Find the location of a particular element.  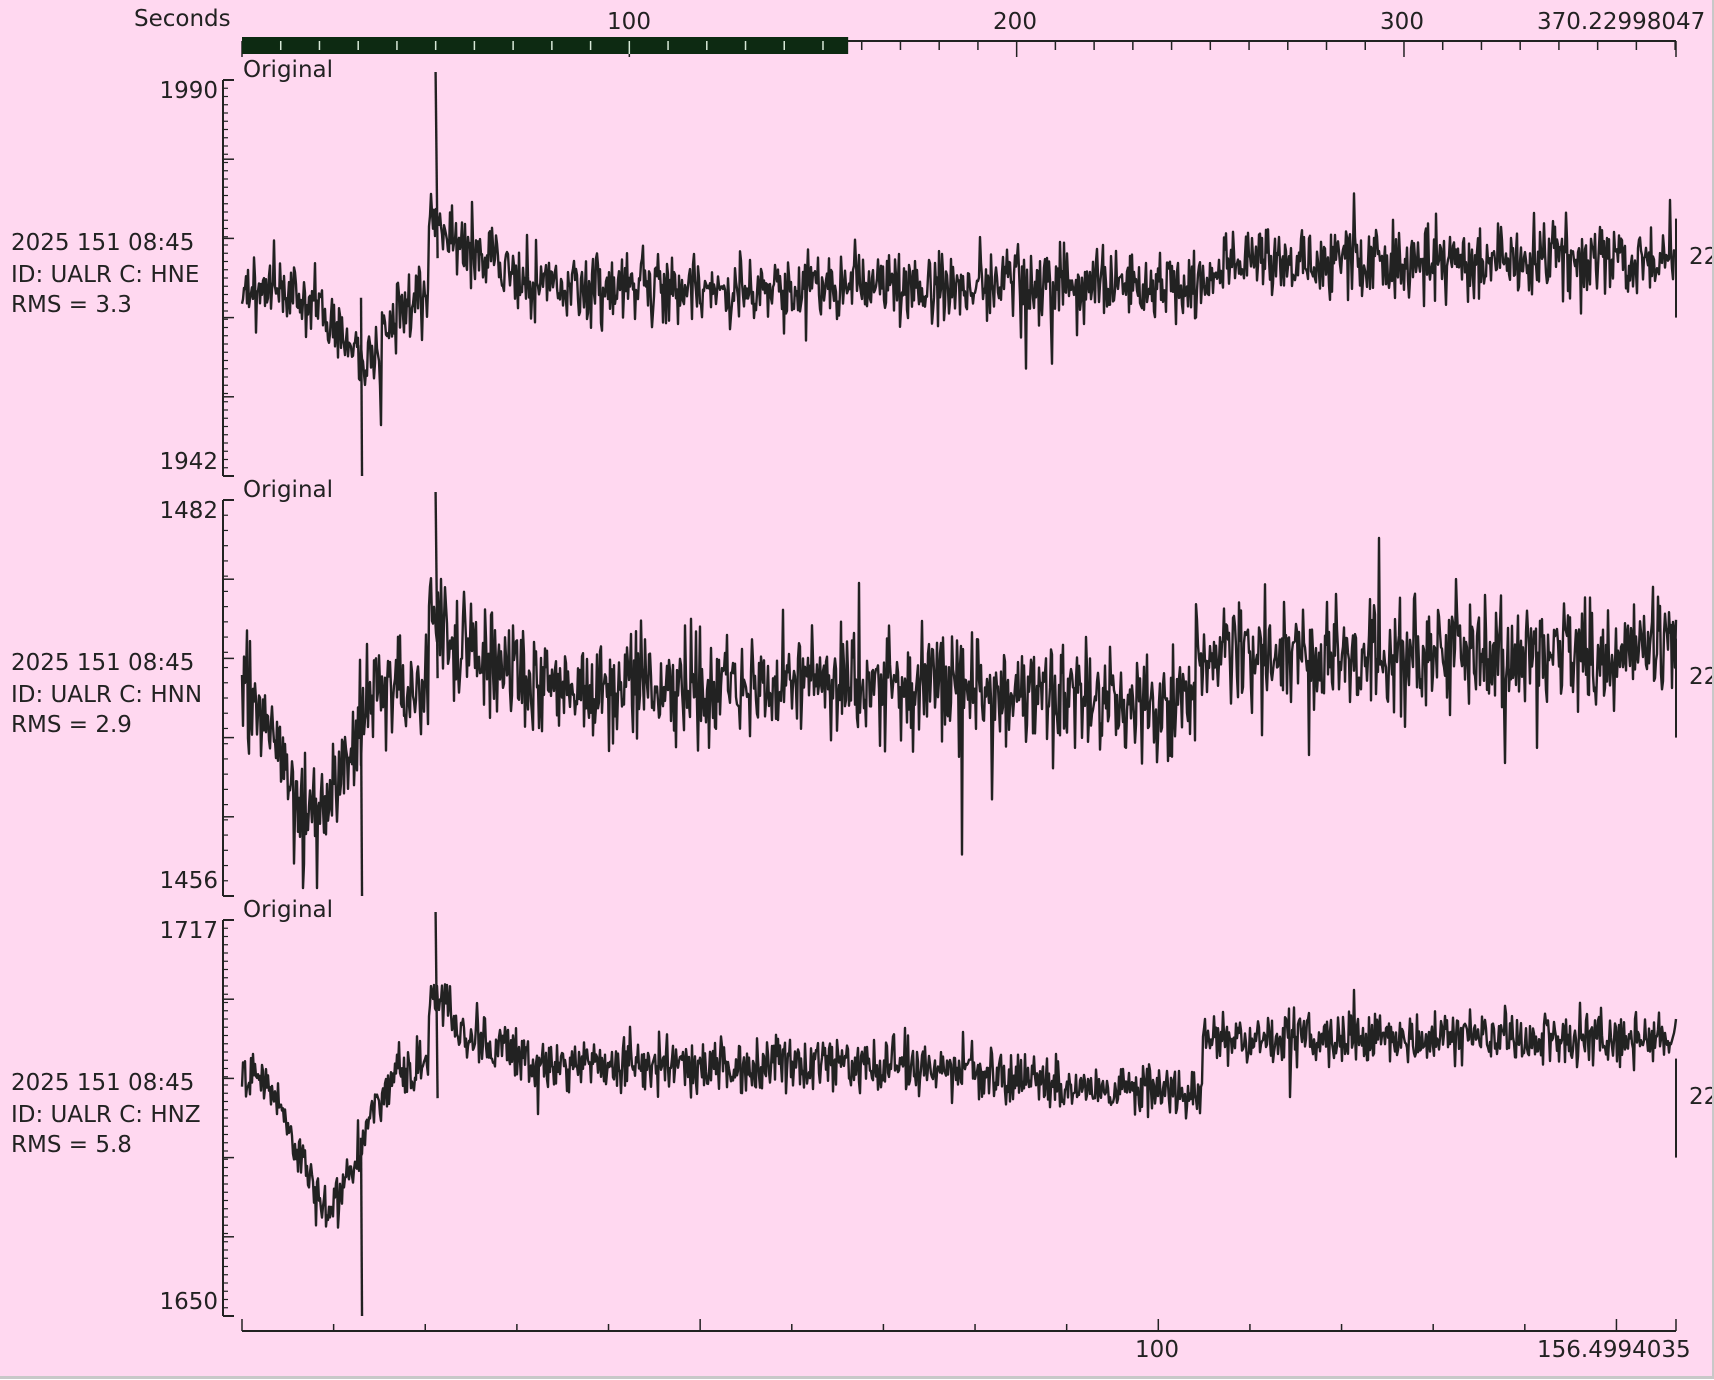

seconds-axis-label: Seconds is located at coordinates (182, 19).